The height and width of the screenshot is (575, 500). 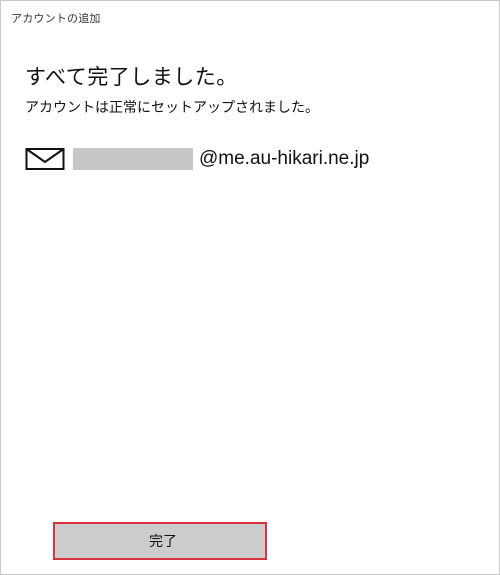 I want to click on done-button-label: 完了, so click(x=163, y=542).